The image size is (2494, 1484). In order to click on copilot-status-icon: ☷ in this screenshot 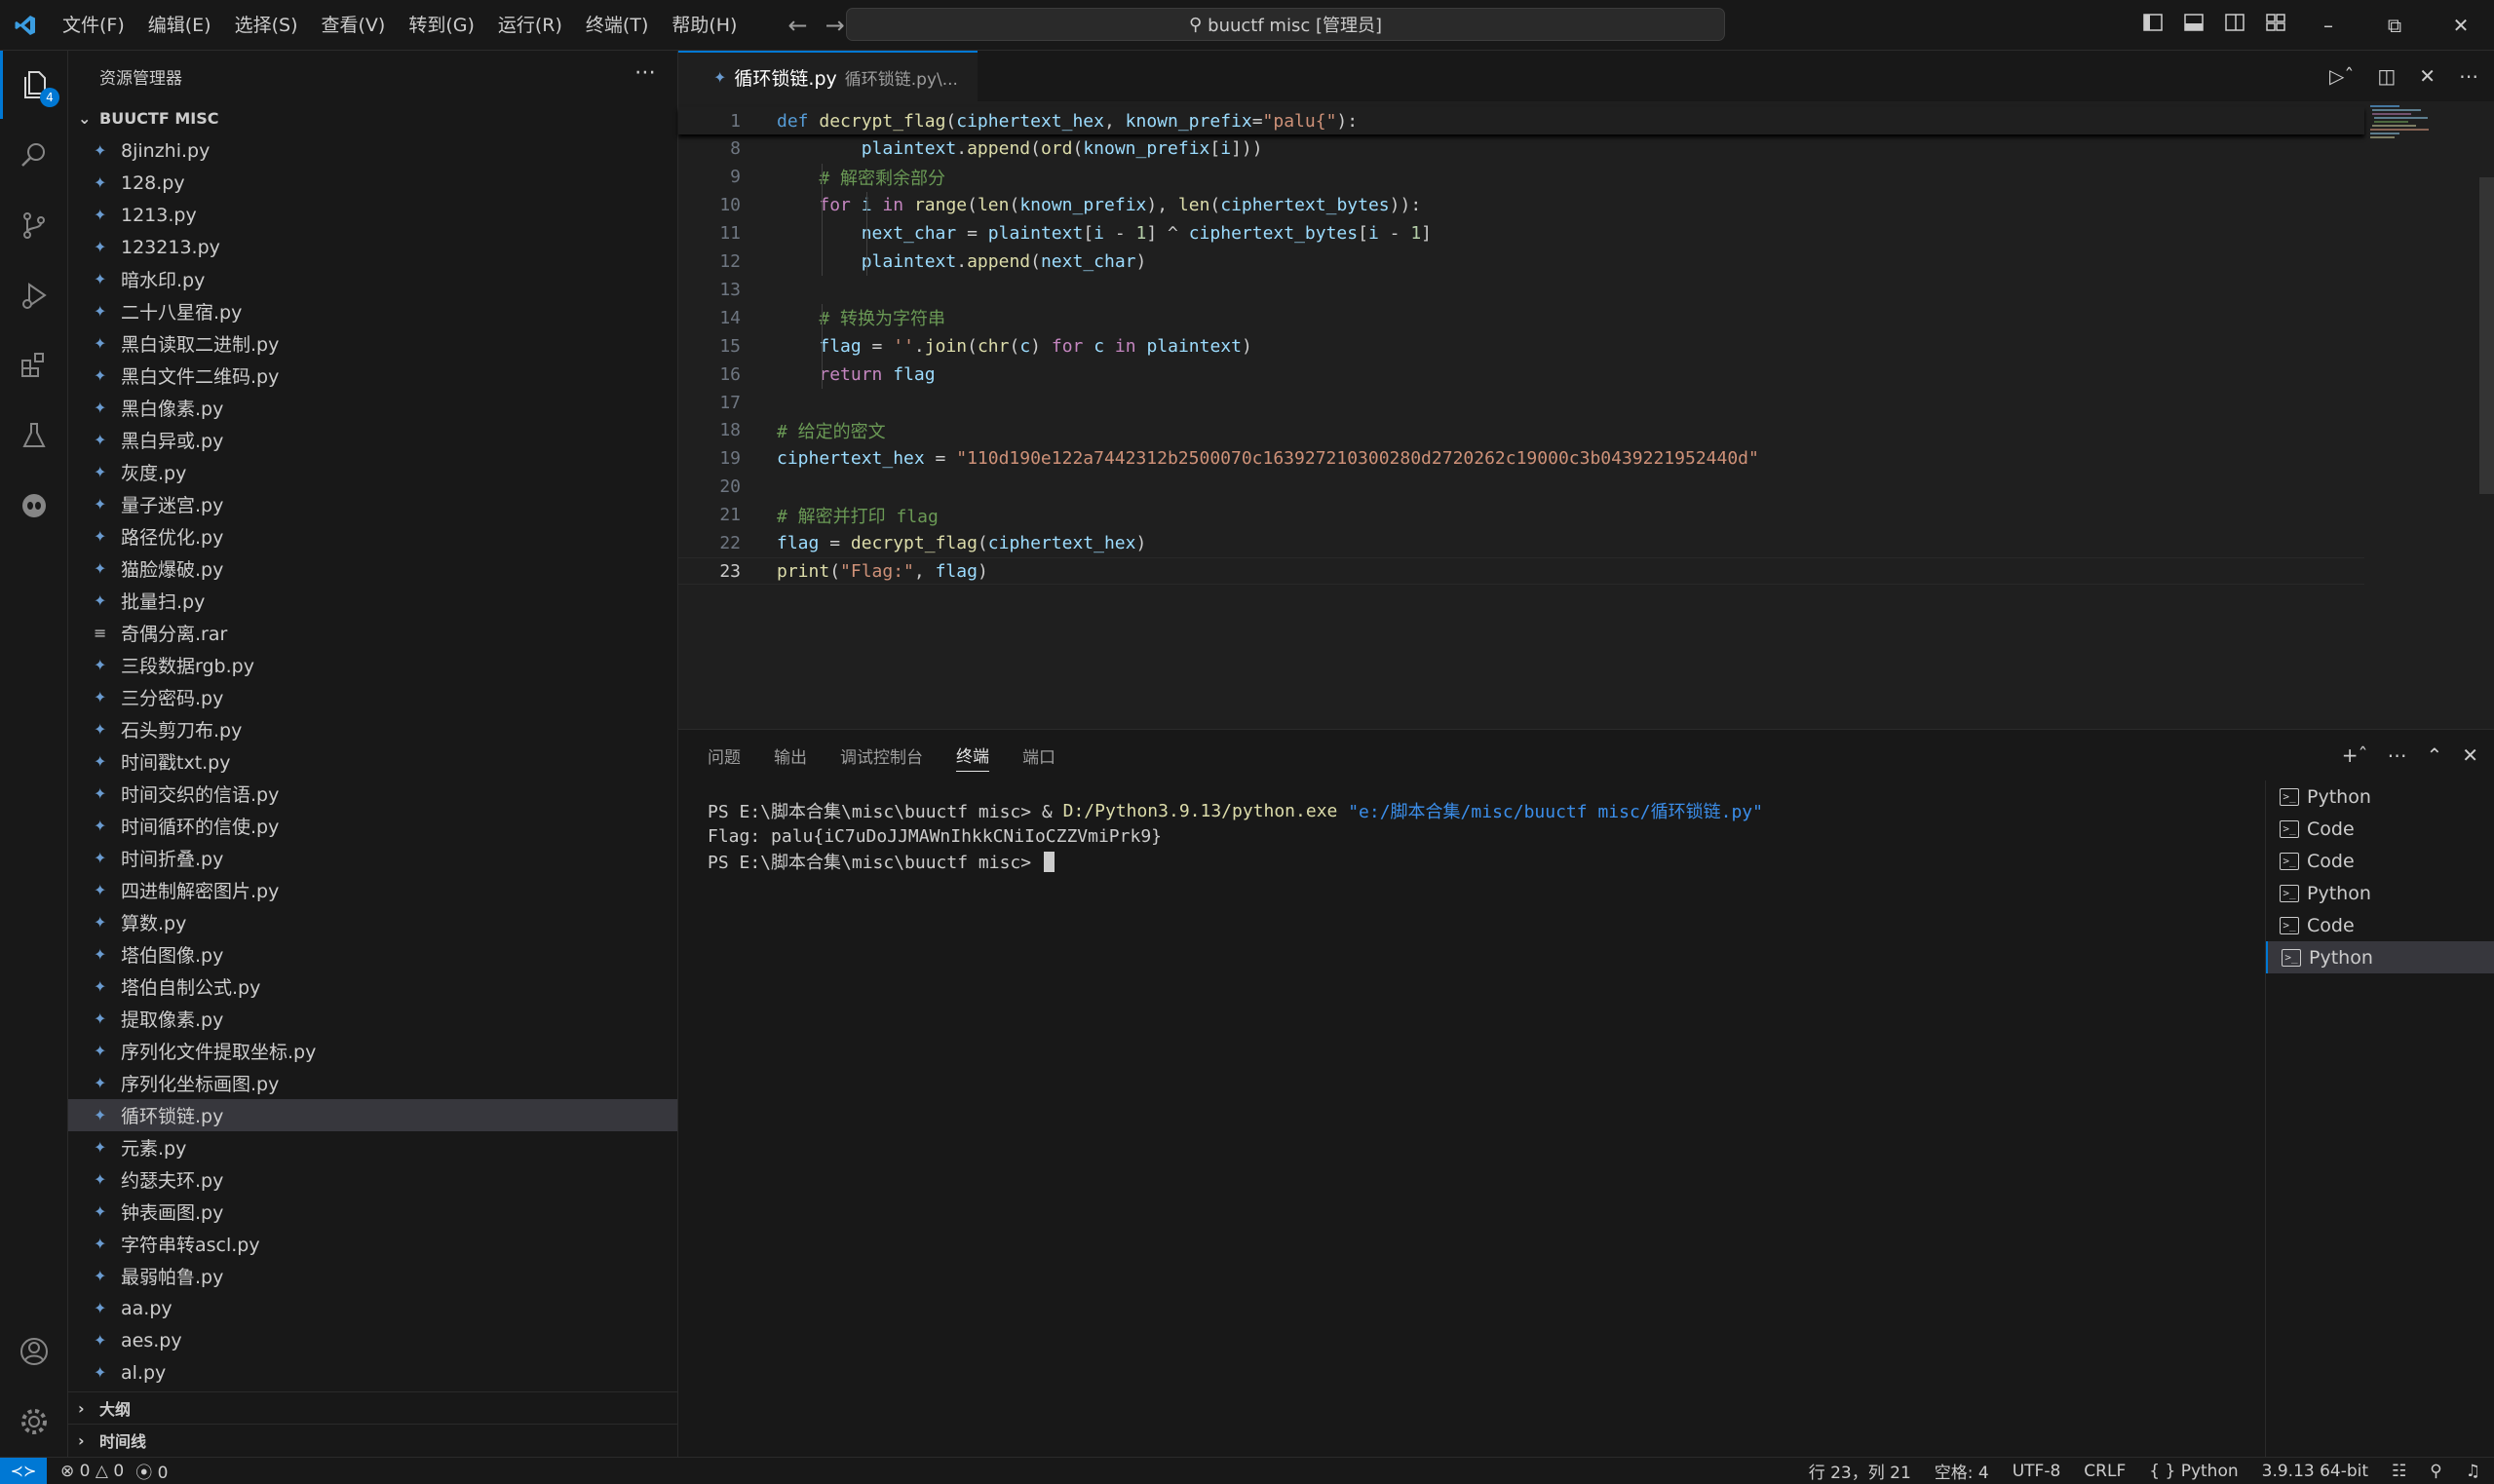, I will do `click(2399, 1471)`.